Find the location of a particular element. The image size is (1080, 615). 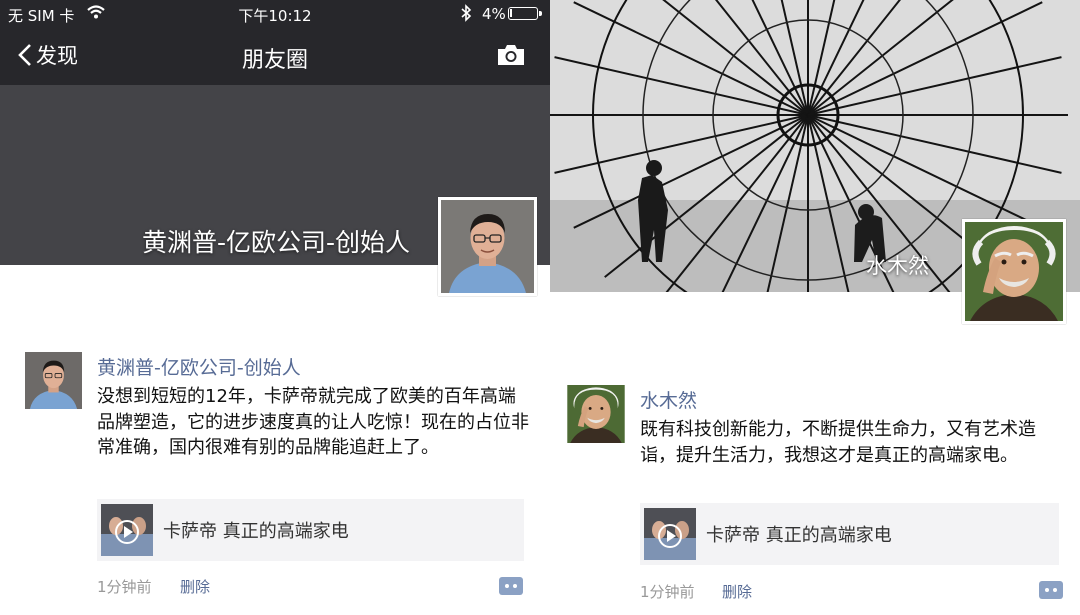

nav-bar: 发现 朋友圈 is located at coordinates (275, 56).